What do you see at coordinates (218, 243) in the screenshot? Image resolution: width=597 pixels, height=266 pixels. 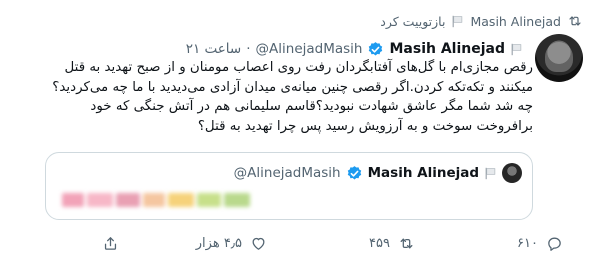 I see `like-count: ۴٫۵ هزار` at bounding box center [218, 243].